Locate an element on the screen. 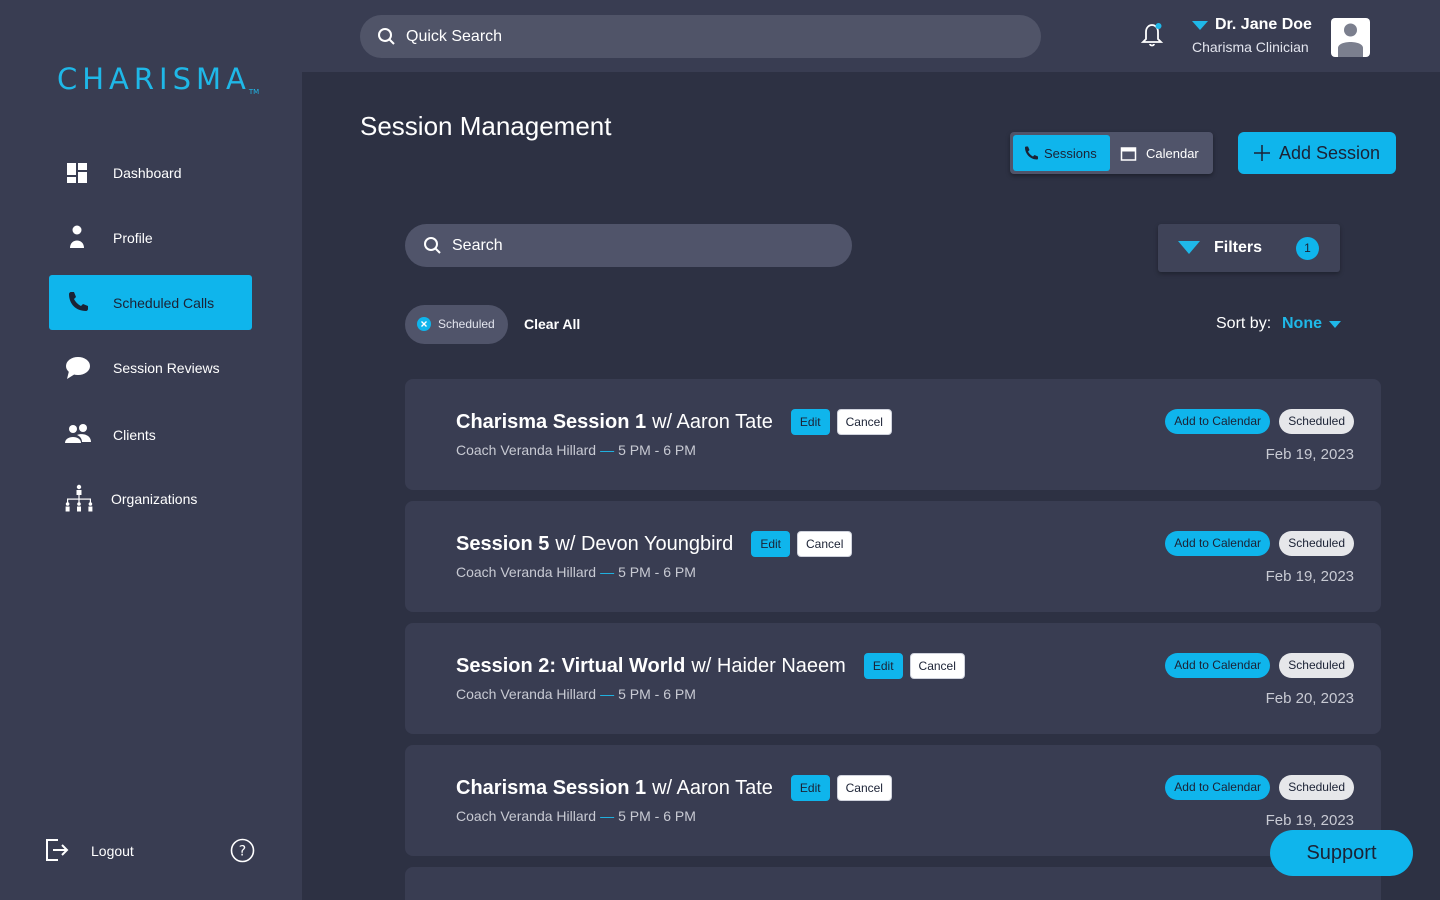 The height and width of the screenshot is (900, 1440). sidebar-item-label: Clients is located at coordinates (134, 434).